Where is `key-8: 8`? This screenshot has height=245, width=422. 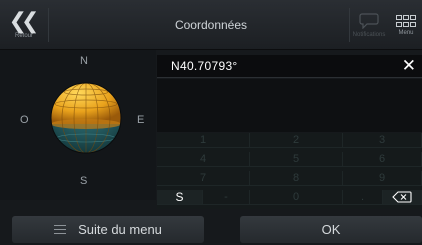
key-8: 8 is located at coordinates (296, 178).